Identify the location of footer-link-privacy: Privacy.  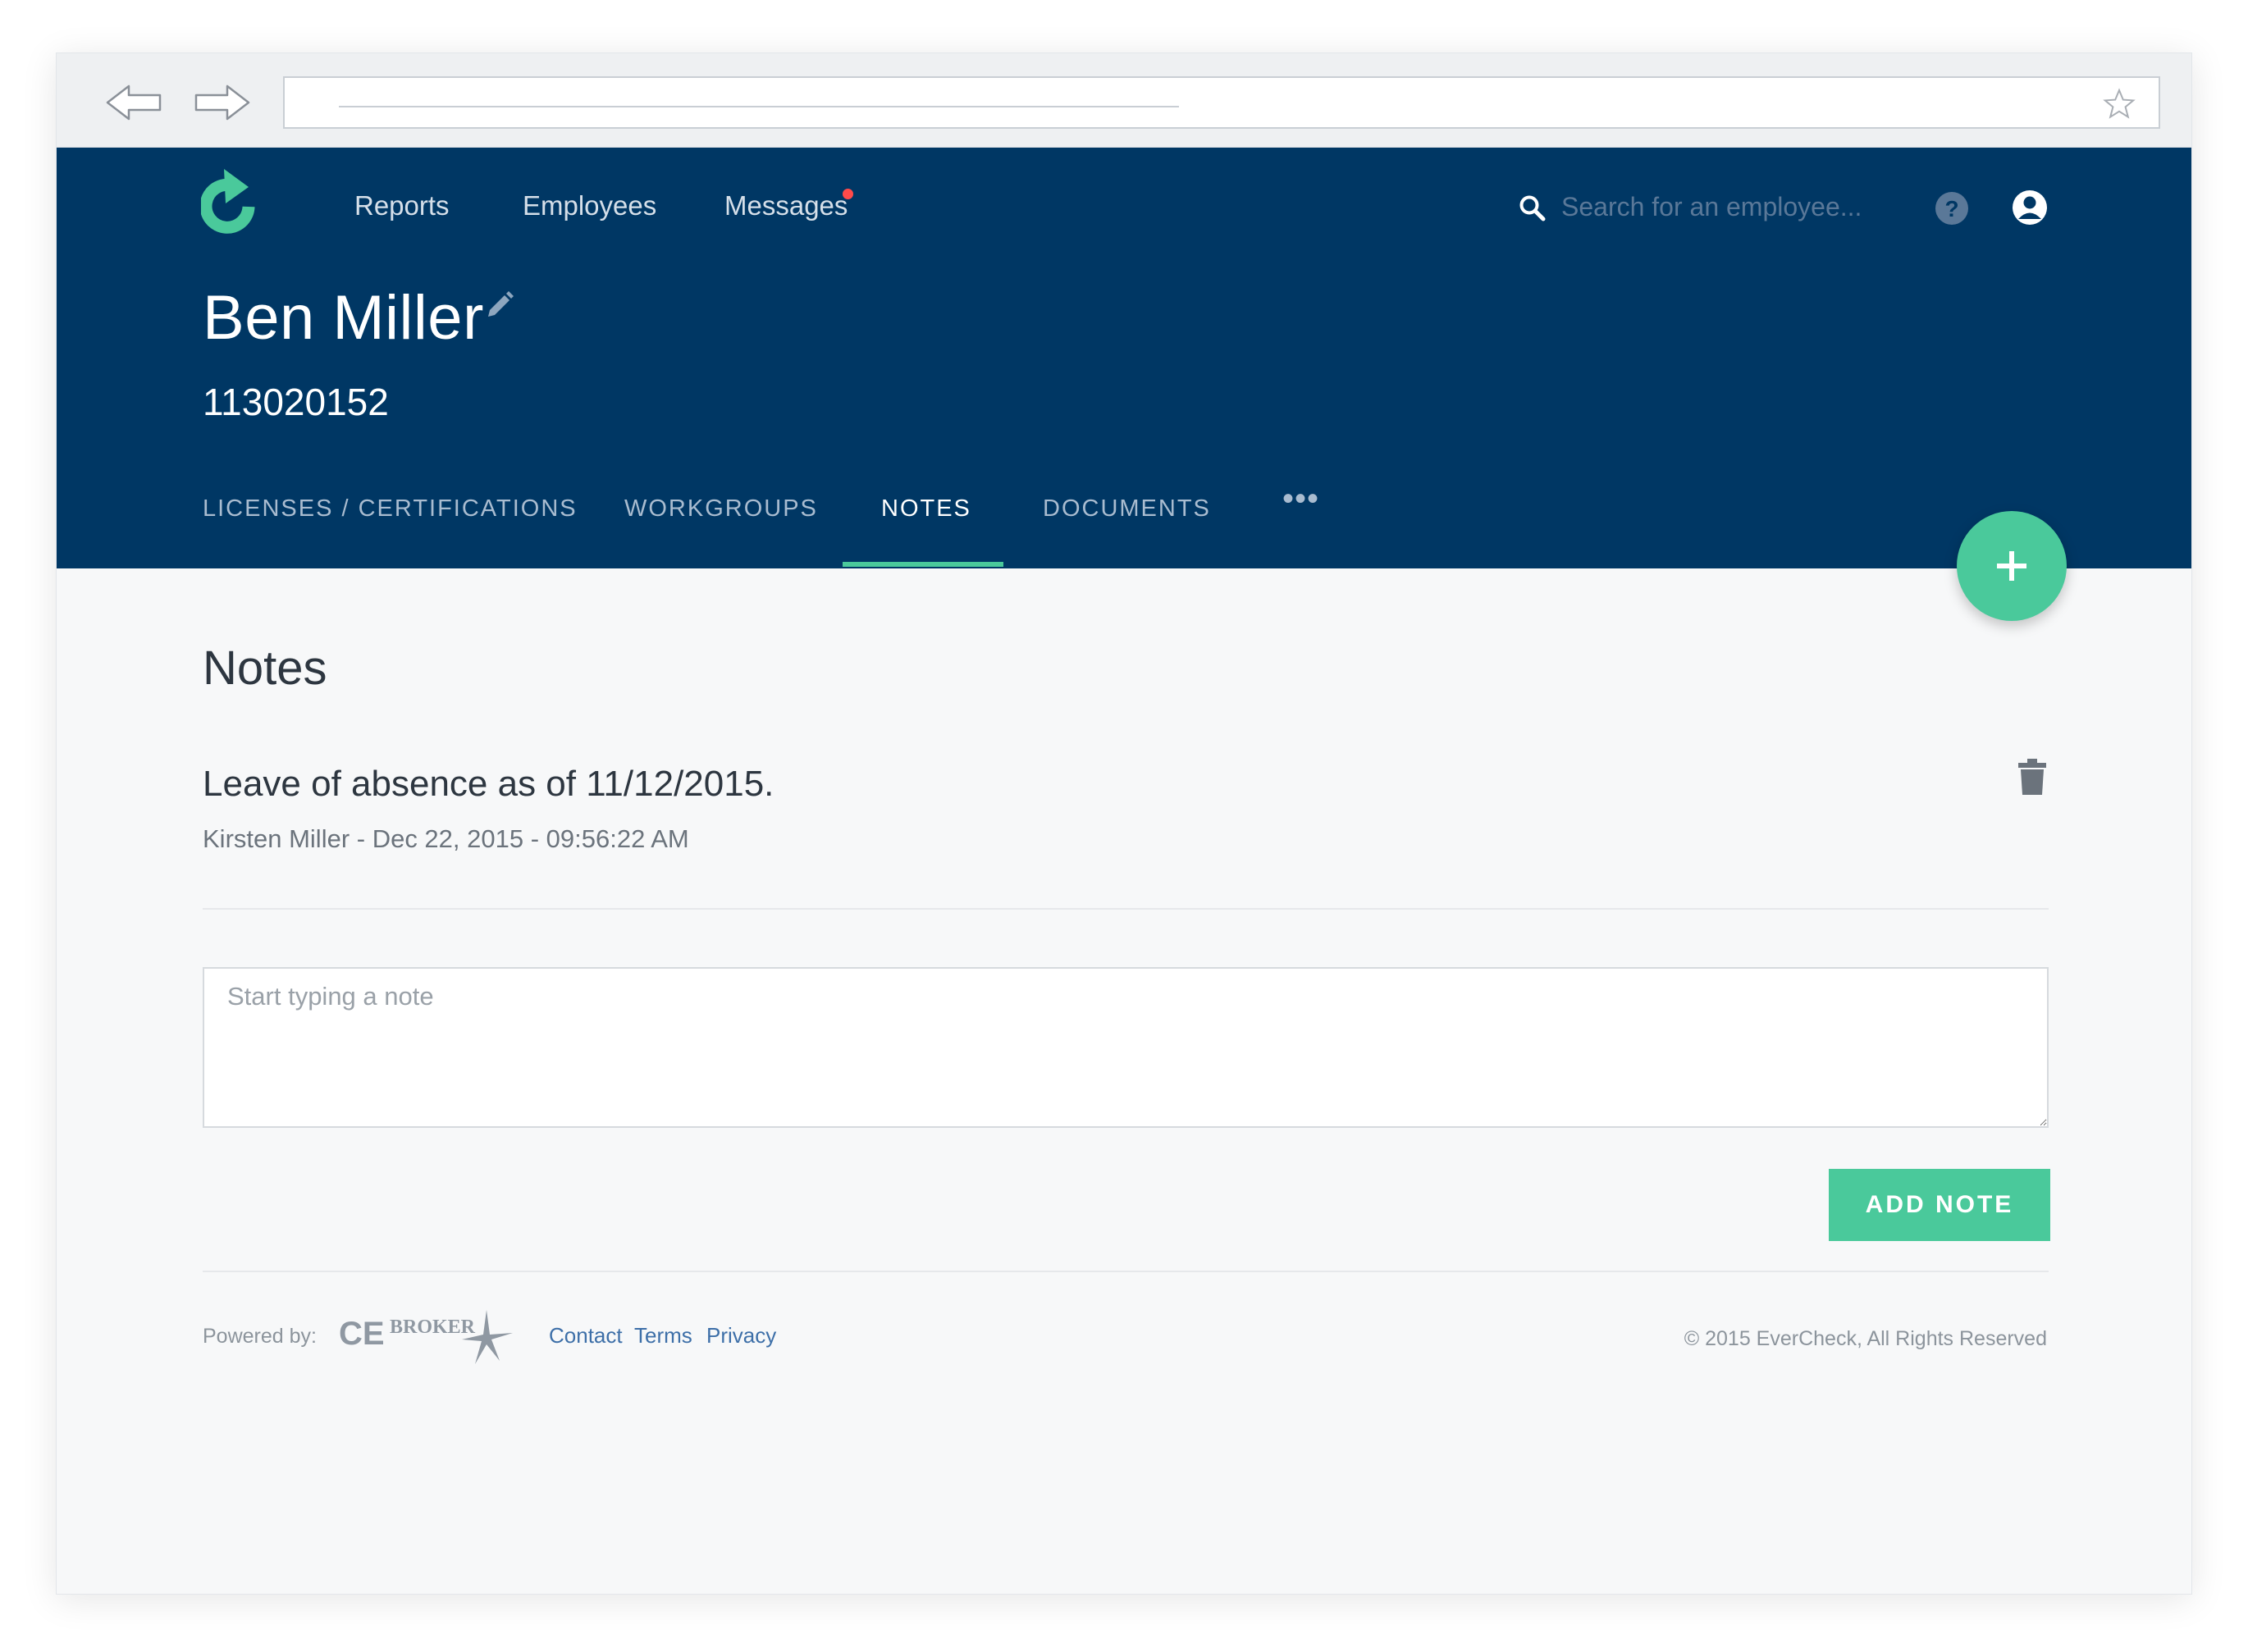
(741, 1336).